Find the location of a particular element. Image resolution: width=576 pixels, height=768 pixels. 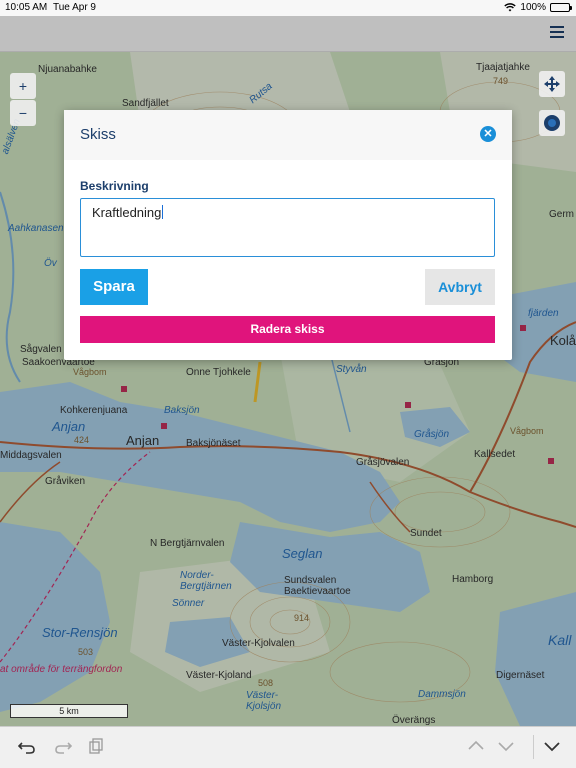

map-label: 914 is located at coordinates (302, 618).